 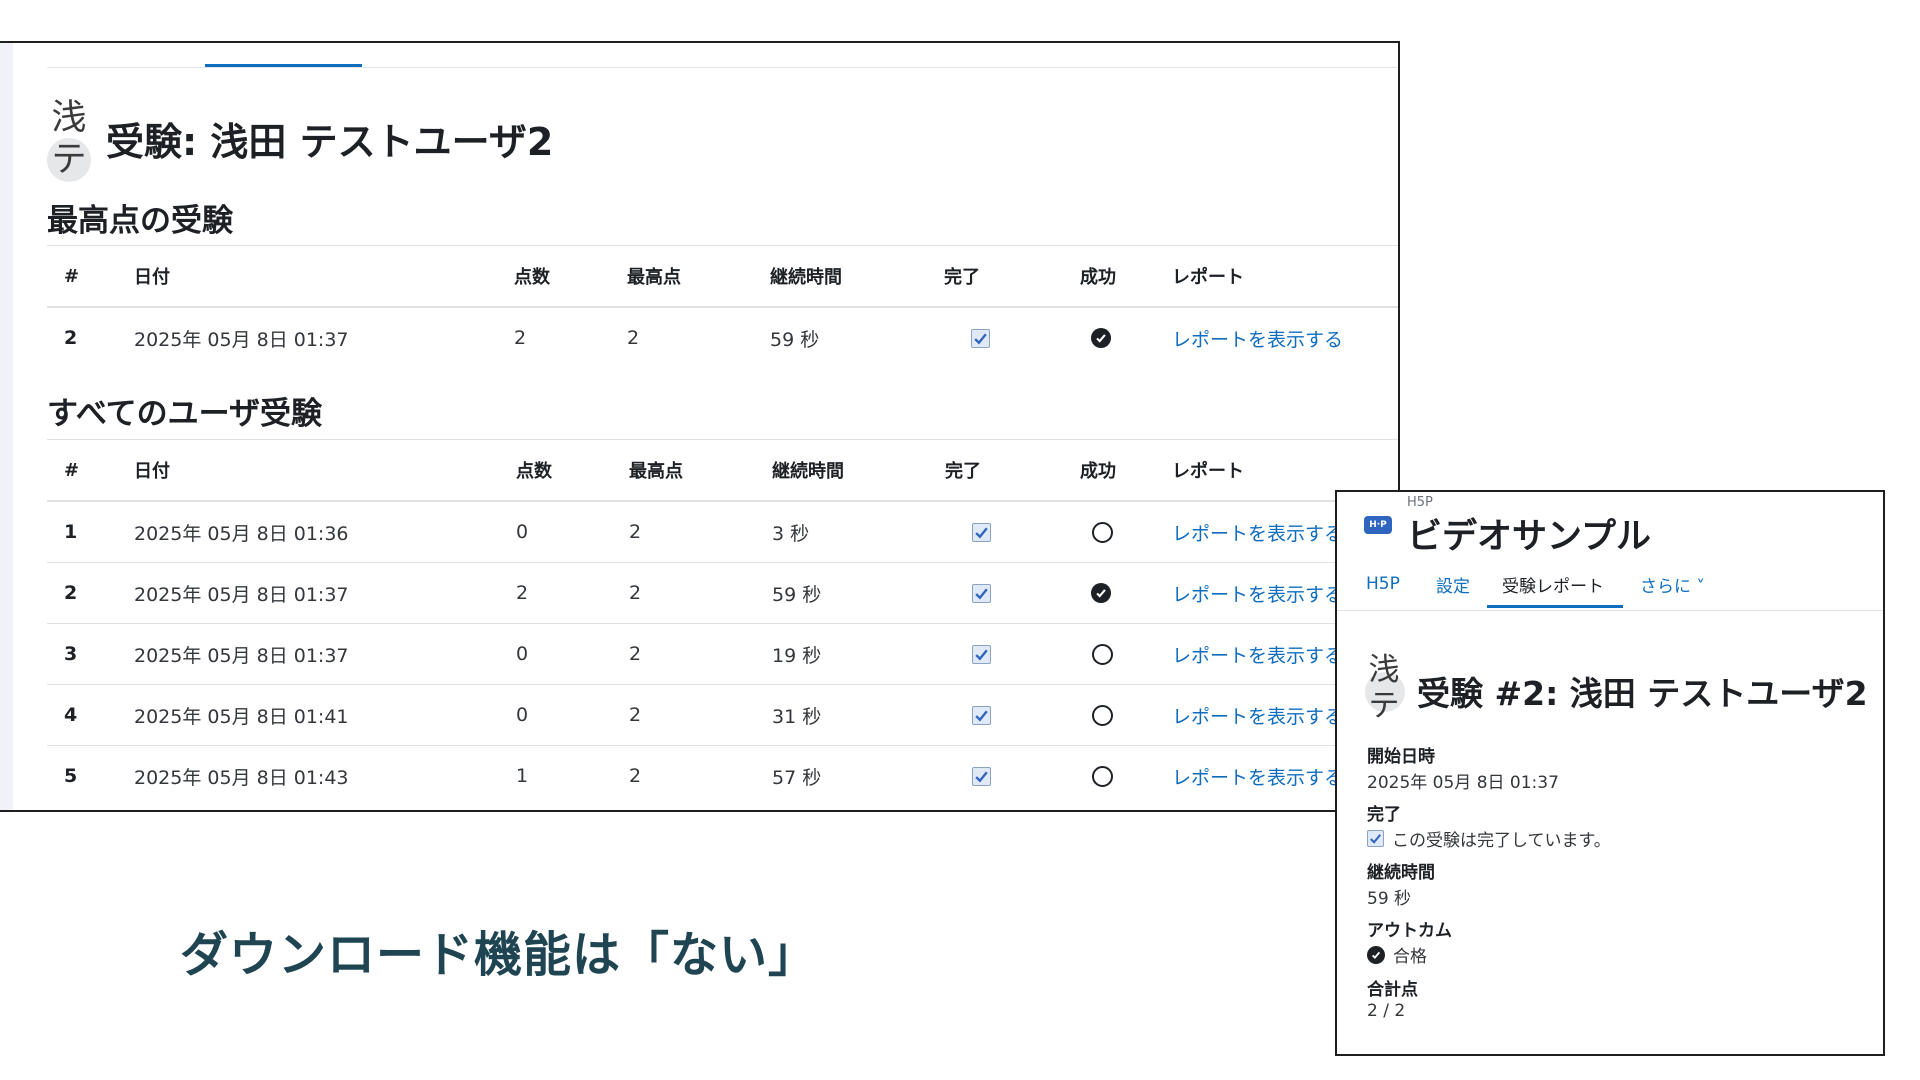 I want to click on best-attempt-heading: 最高点の受験, so click(x=140, y=221).